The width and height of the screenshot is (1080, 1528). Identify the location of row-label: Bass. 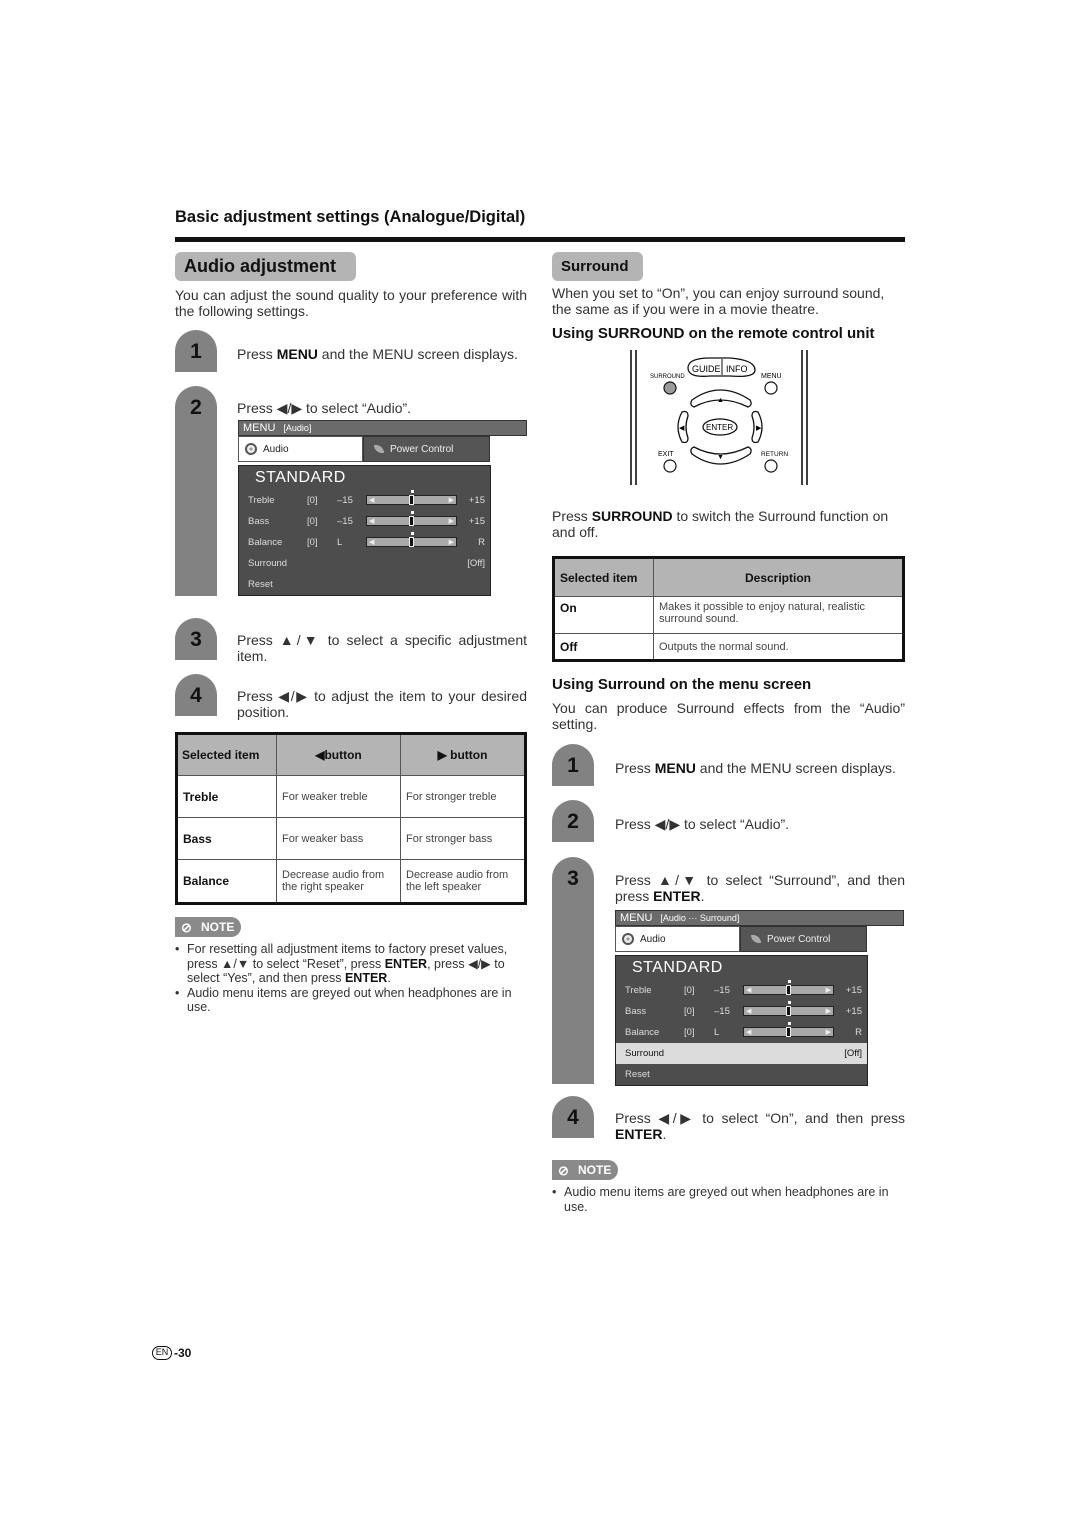
(636, 1011).